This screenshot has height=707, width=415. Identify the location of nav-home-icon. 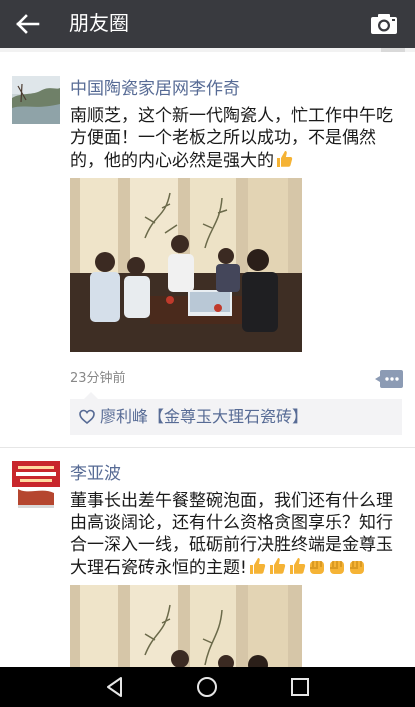
(207, 687).